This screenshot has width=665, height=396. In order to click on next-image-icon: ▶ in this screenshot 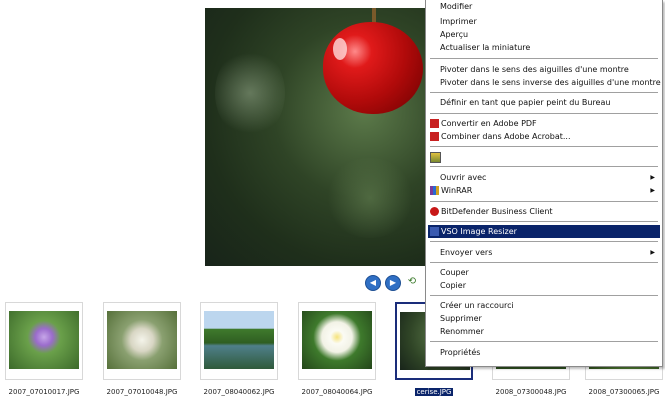, I will do `click(393, 283)`.